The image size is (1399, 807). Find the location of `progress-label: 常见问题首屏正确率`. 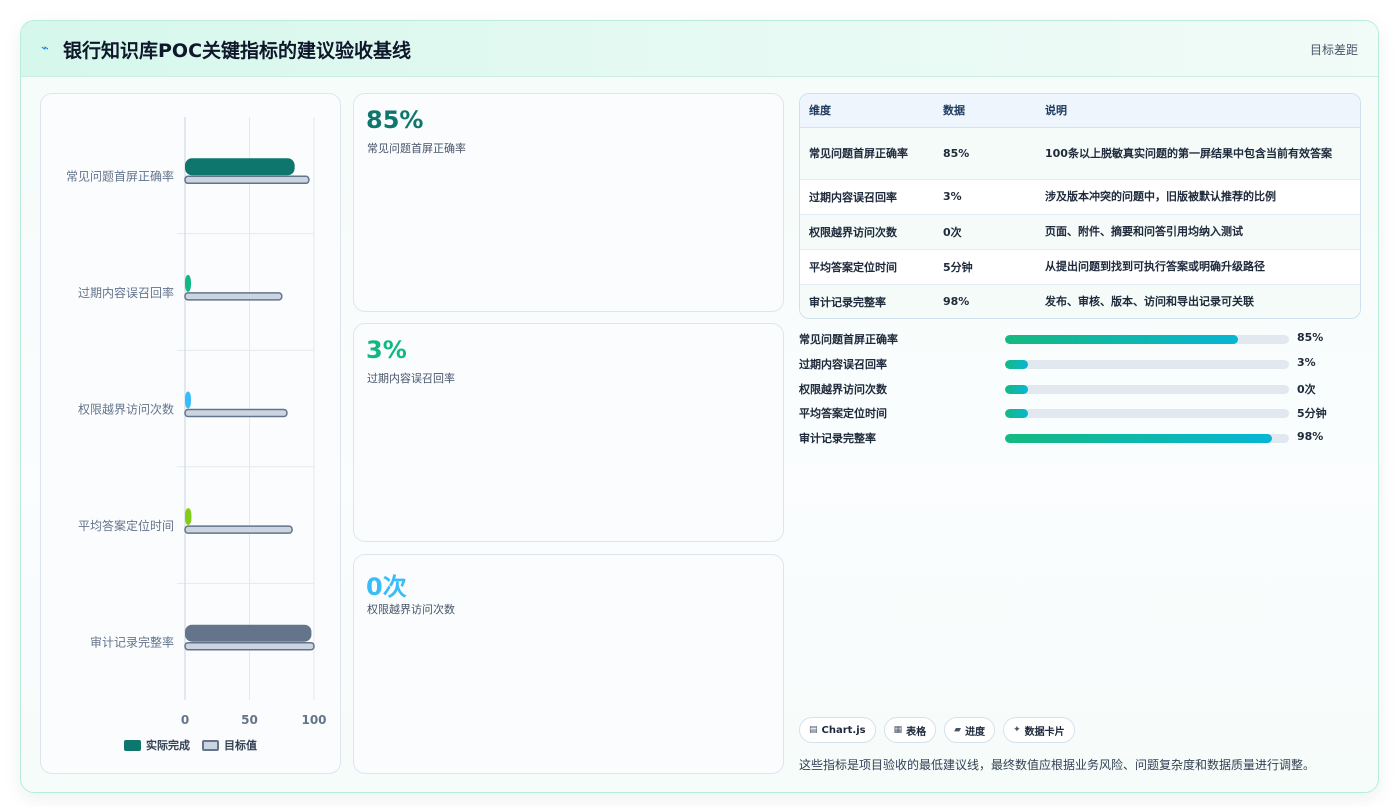

progress-label: 常见问题首屏正确率 is located at coordinates (848, 339).